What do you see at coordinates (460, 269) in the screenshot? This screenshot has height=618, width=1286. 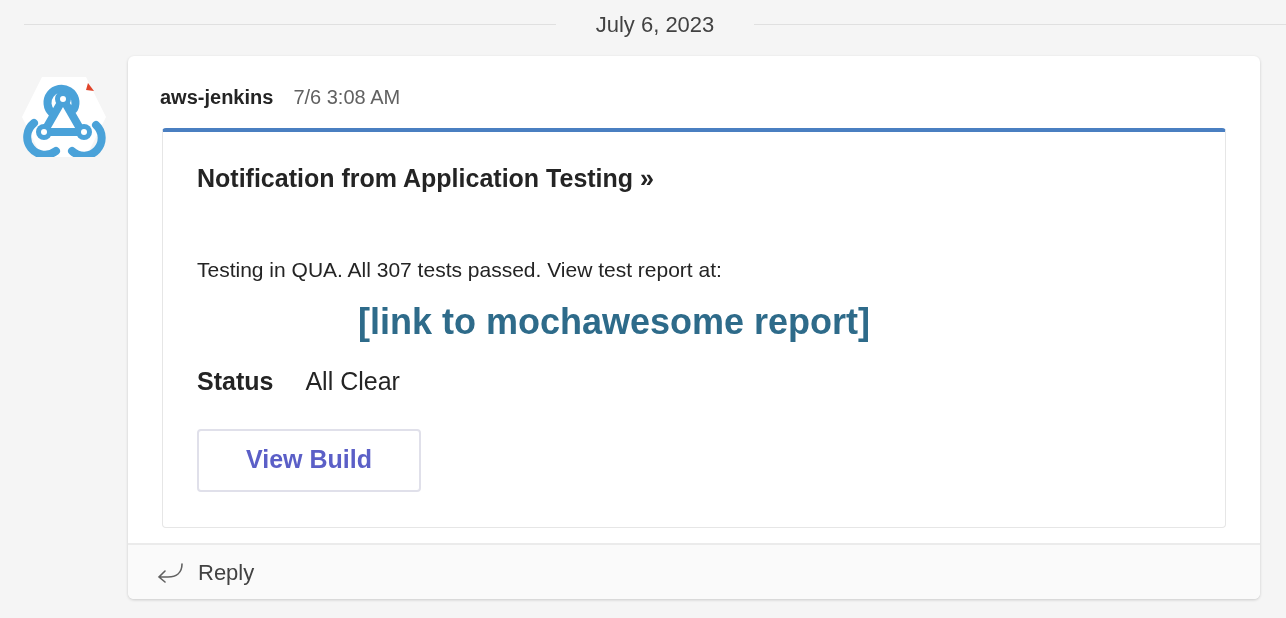 I see `card-text: Testing in QUA. All 307 tests passed. View test report at:` at bounding box center [460, 269].